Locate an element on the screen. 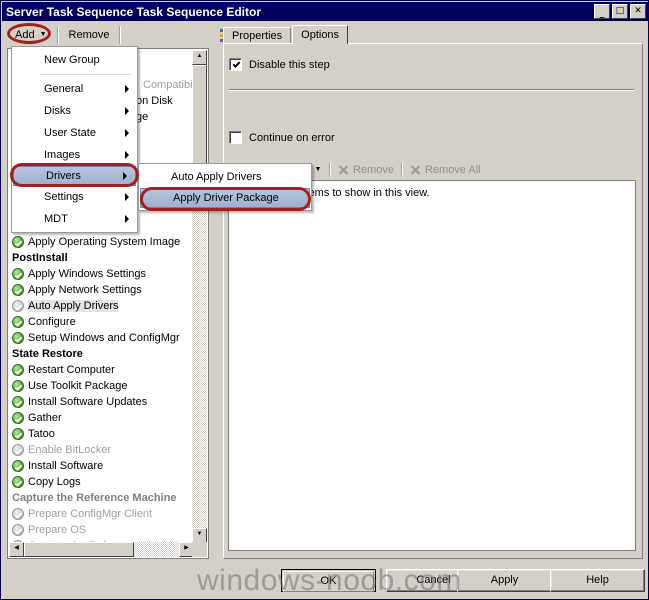  remove-button: Remove is located at coordinates (89, 35).